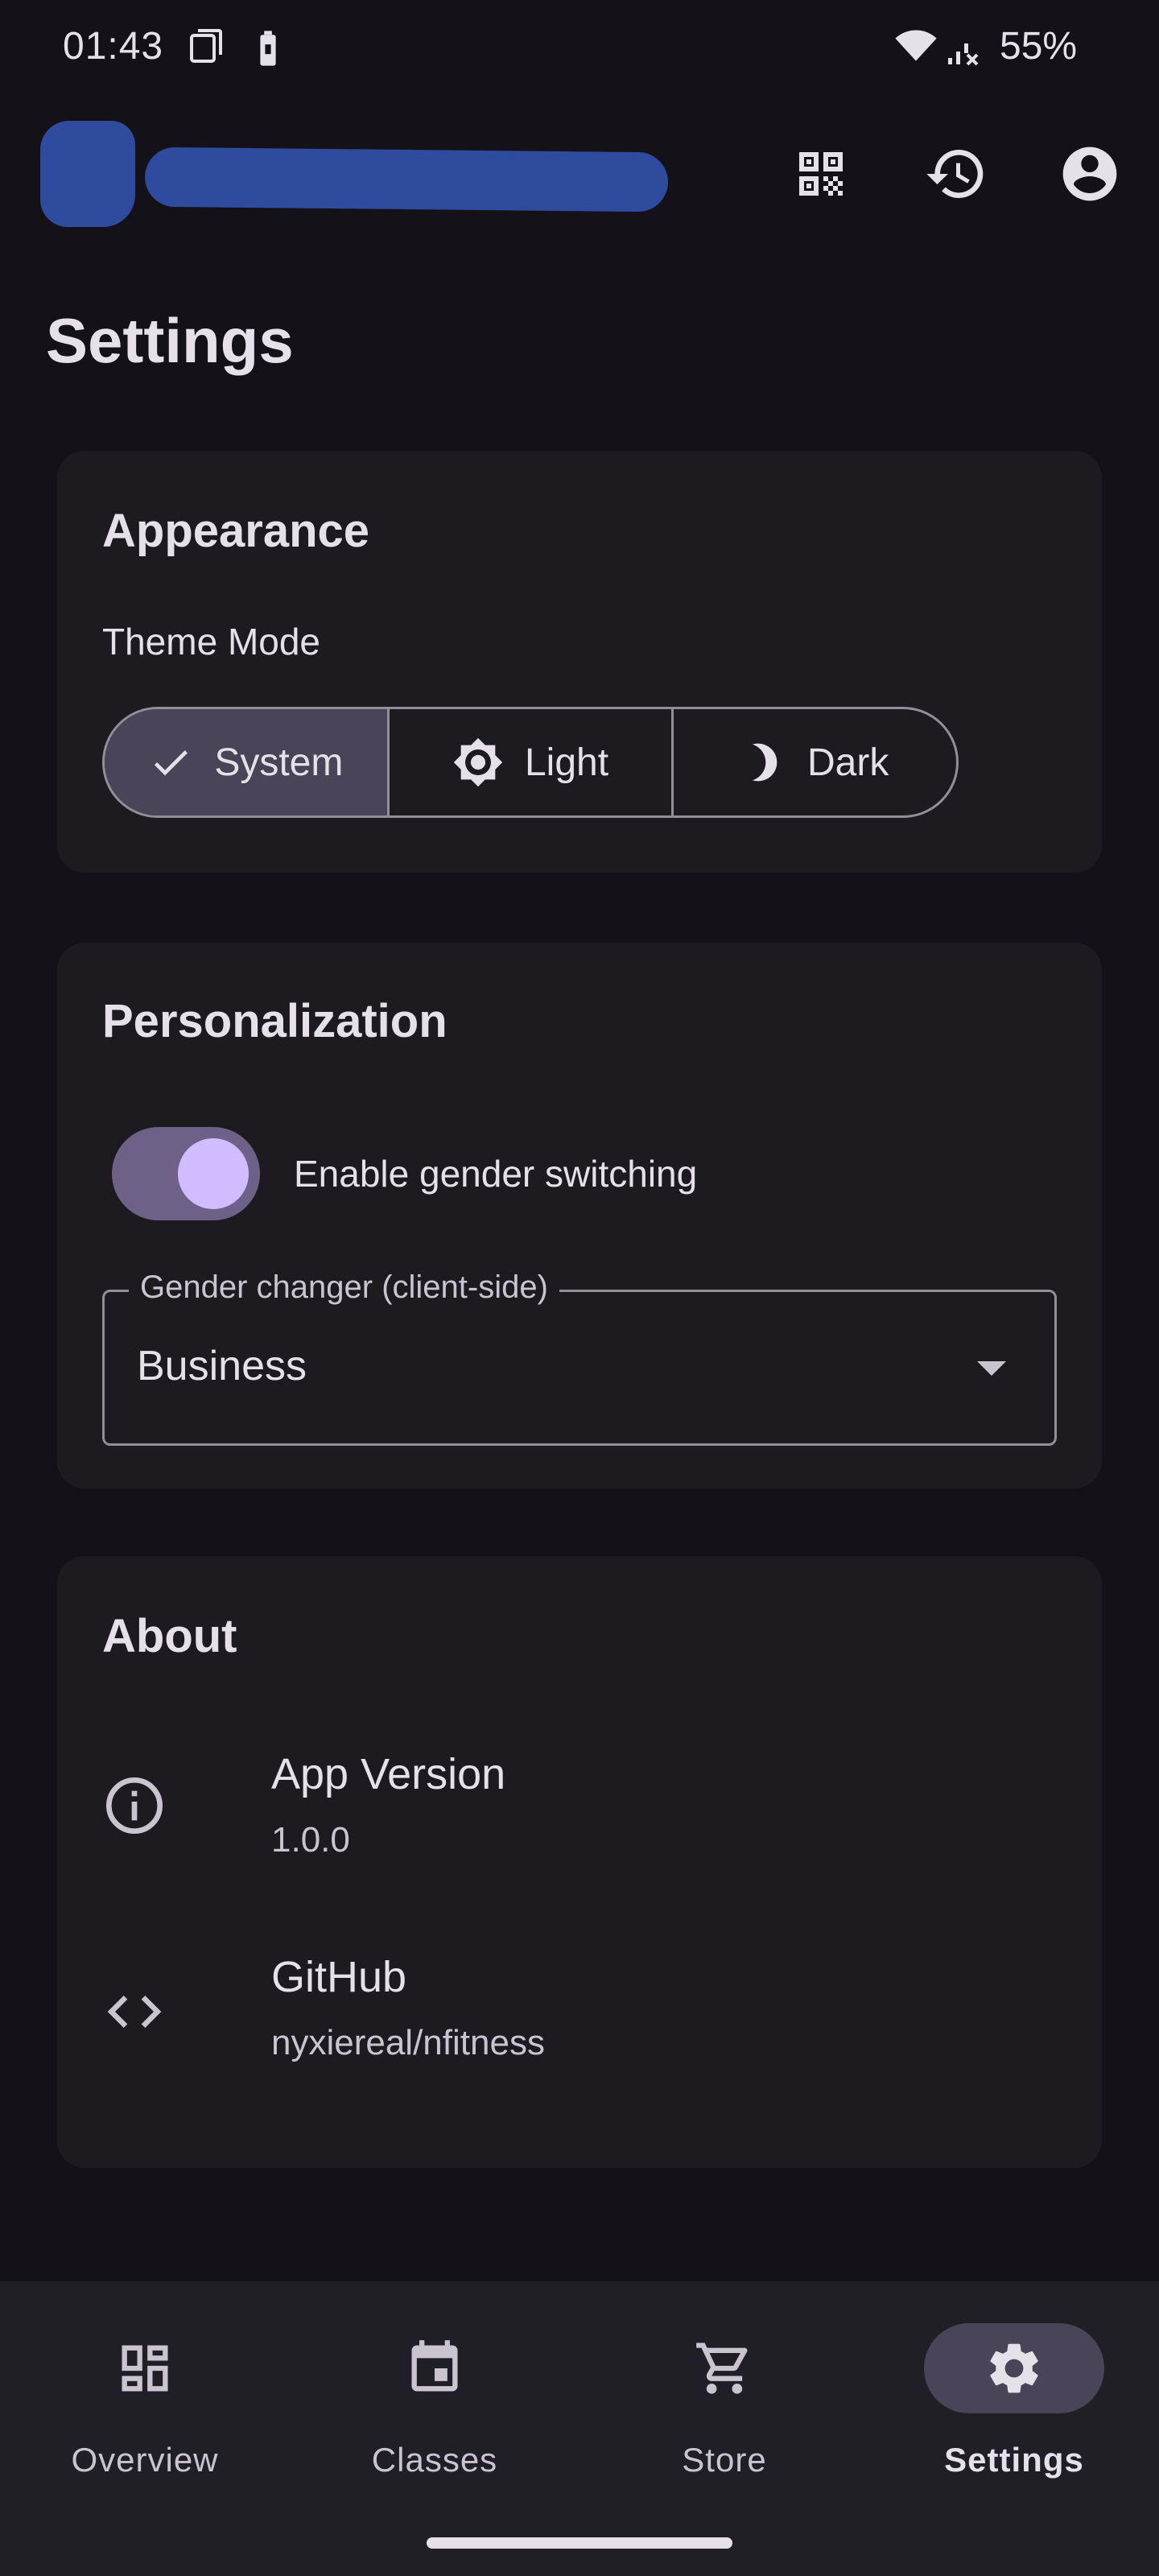 This screenshot has height=2576, width=1159. What do you see at coordinates (408, 2042) in the screenshot?
I see `about-item-subtitle: nyxiereal/nfitness` at bounding box center [408, 2042].